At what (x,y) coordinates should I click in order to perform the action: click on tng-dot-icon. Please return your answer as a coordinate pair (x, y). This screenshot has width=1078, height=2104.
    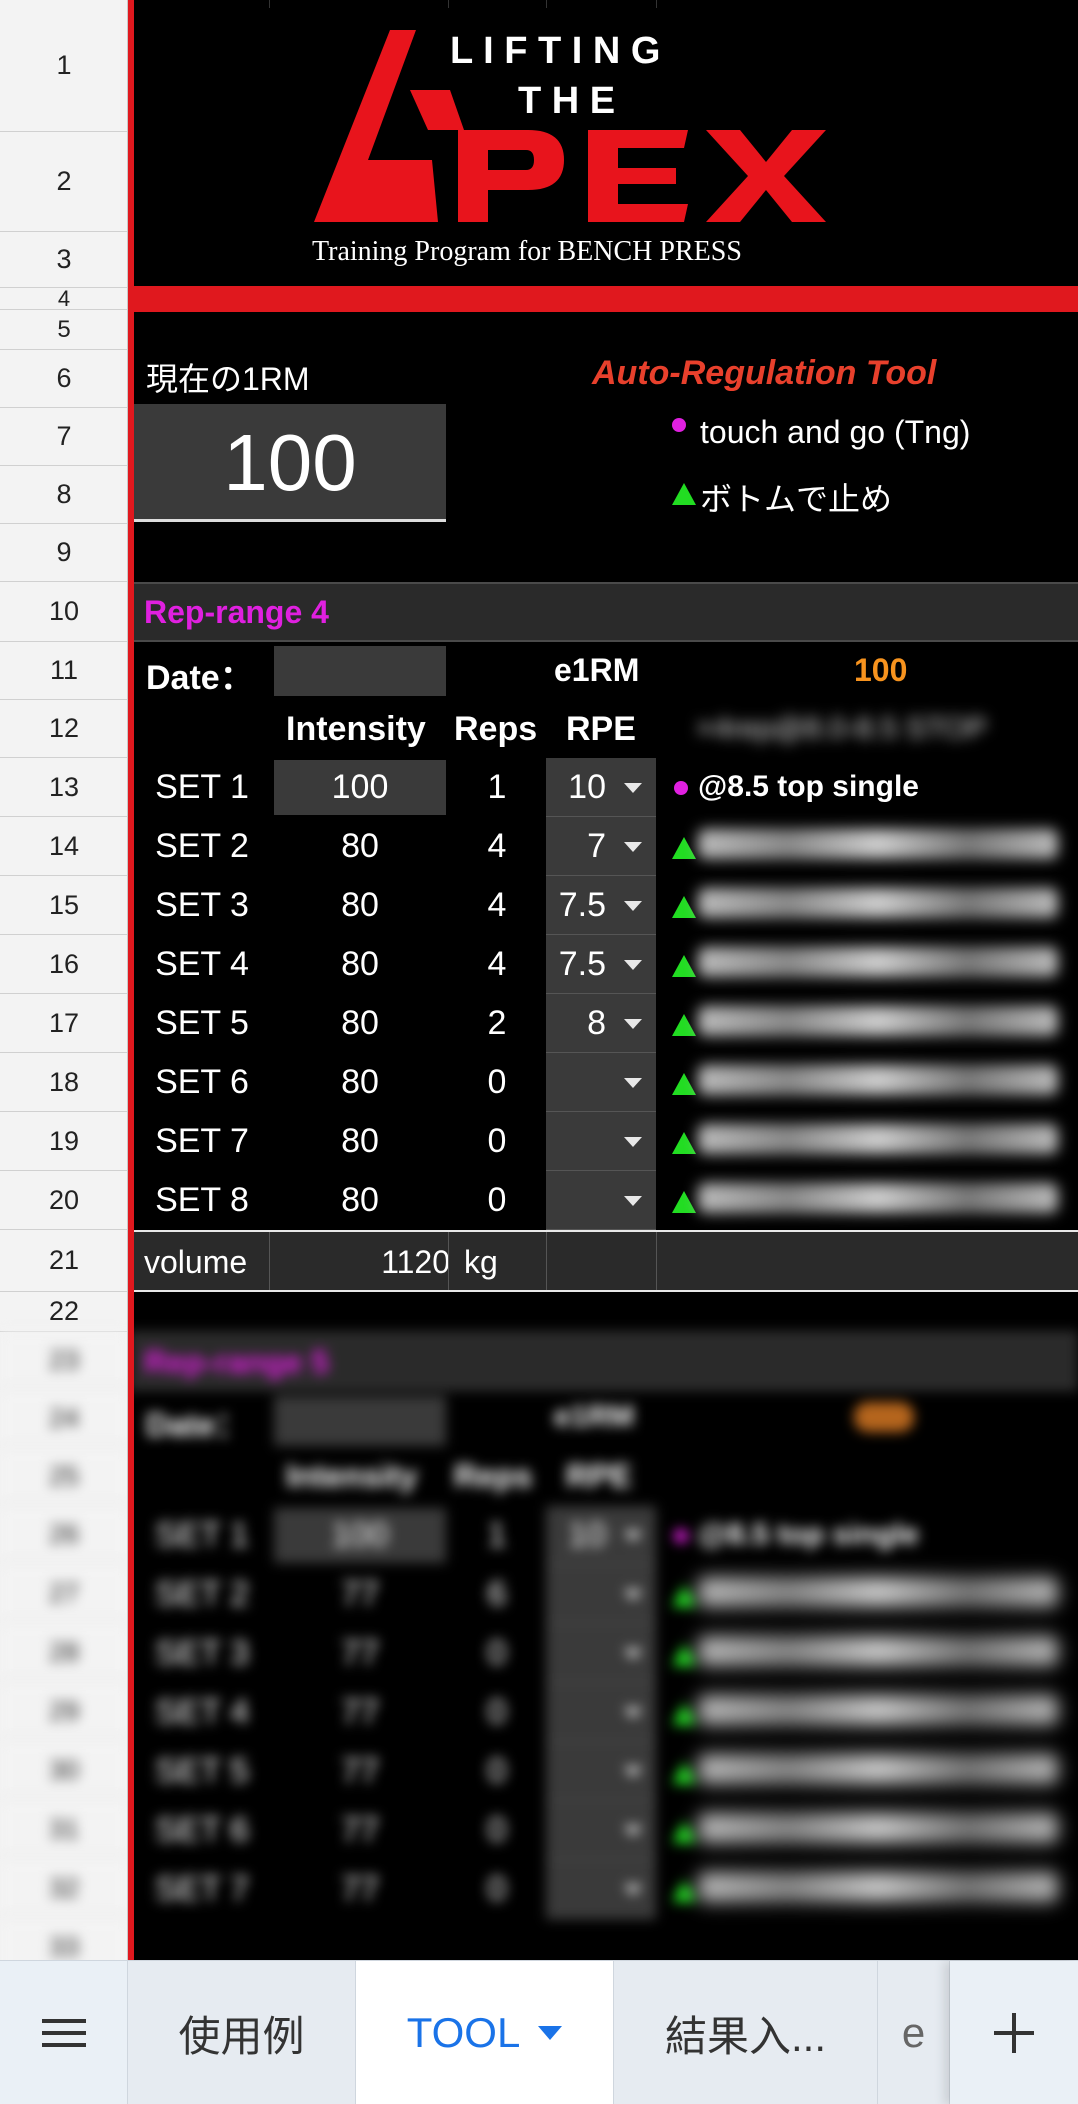
    Looking at the image, I should click on (681, 788).